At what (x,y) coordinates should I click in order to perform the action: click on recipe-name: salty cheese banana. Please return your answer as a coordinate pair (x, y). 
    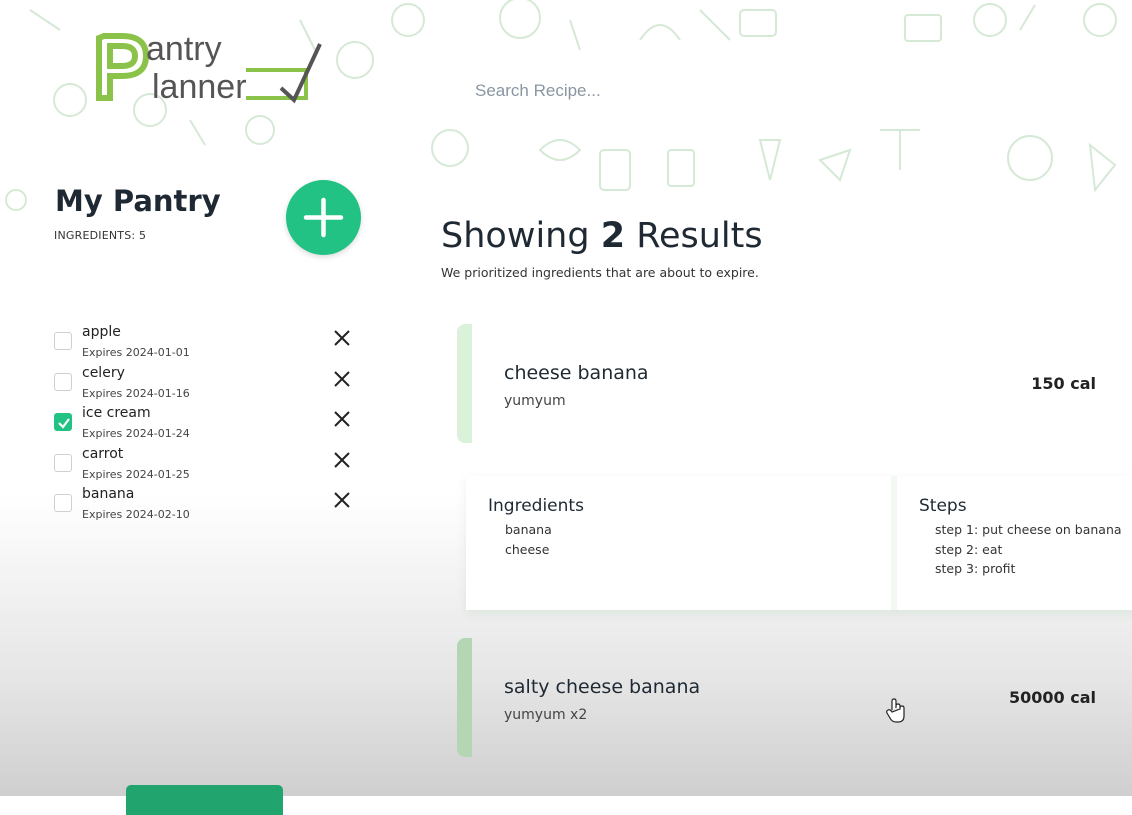
    Looking at the image, I should click on (602, 687).